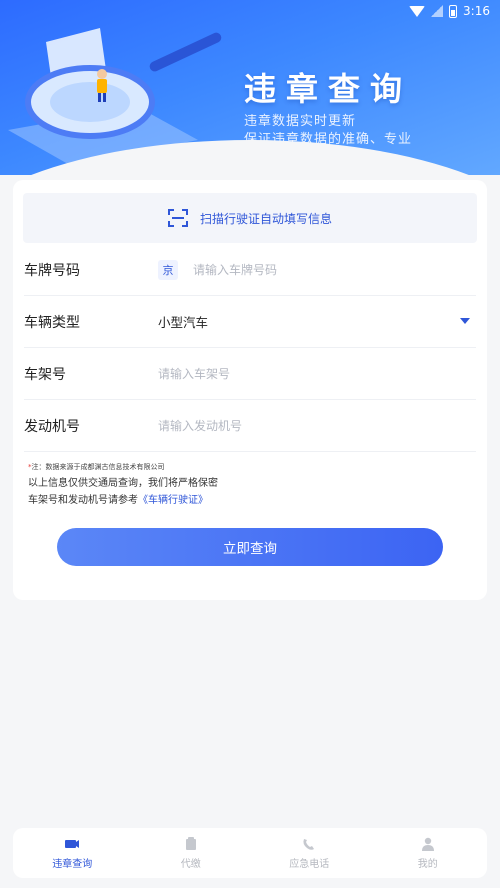 The height and width of the screenshot is (888, 500). I want to click on plate-input: 请输入车牌号码, so click(235, 269).